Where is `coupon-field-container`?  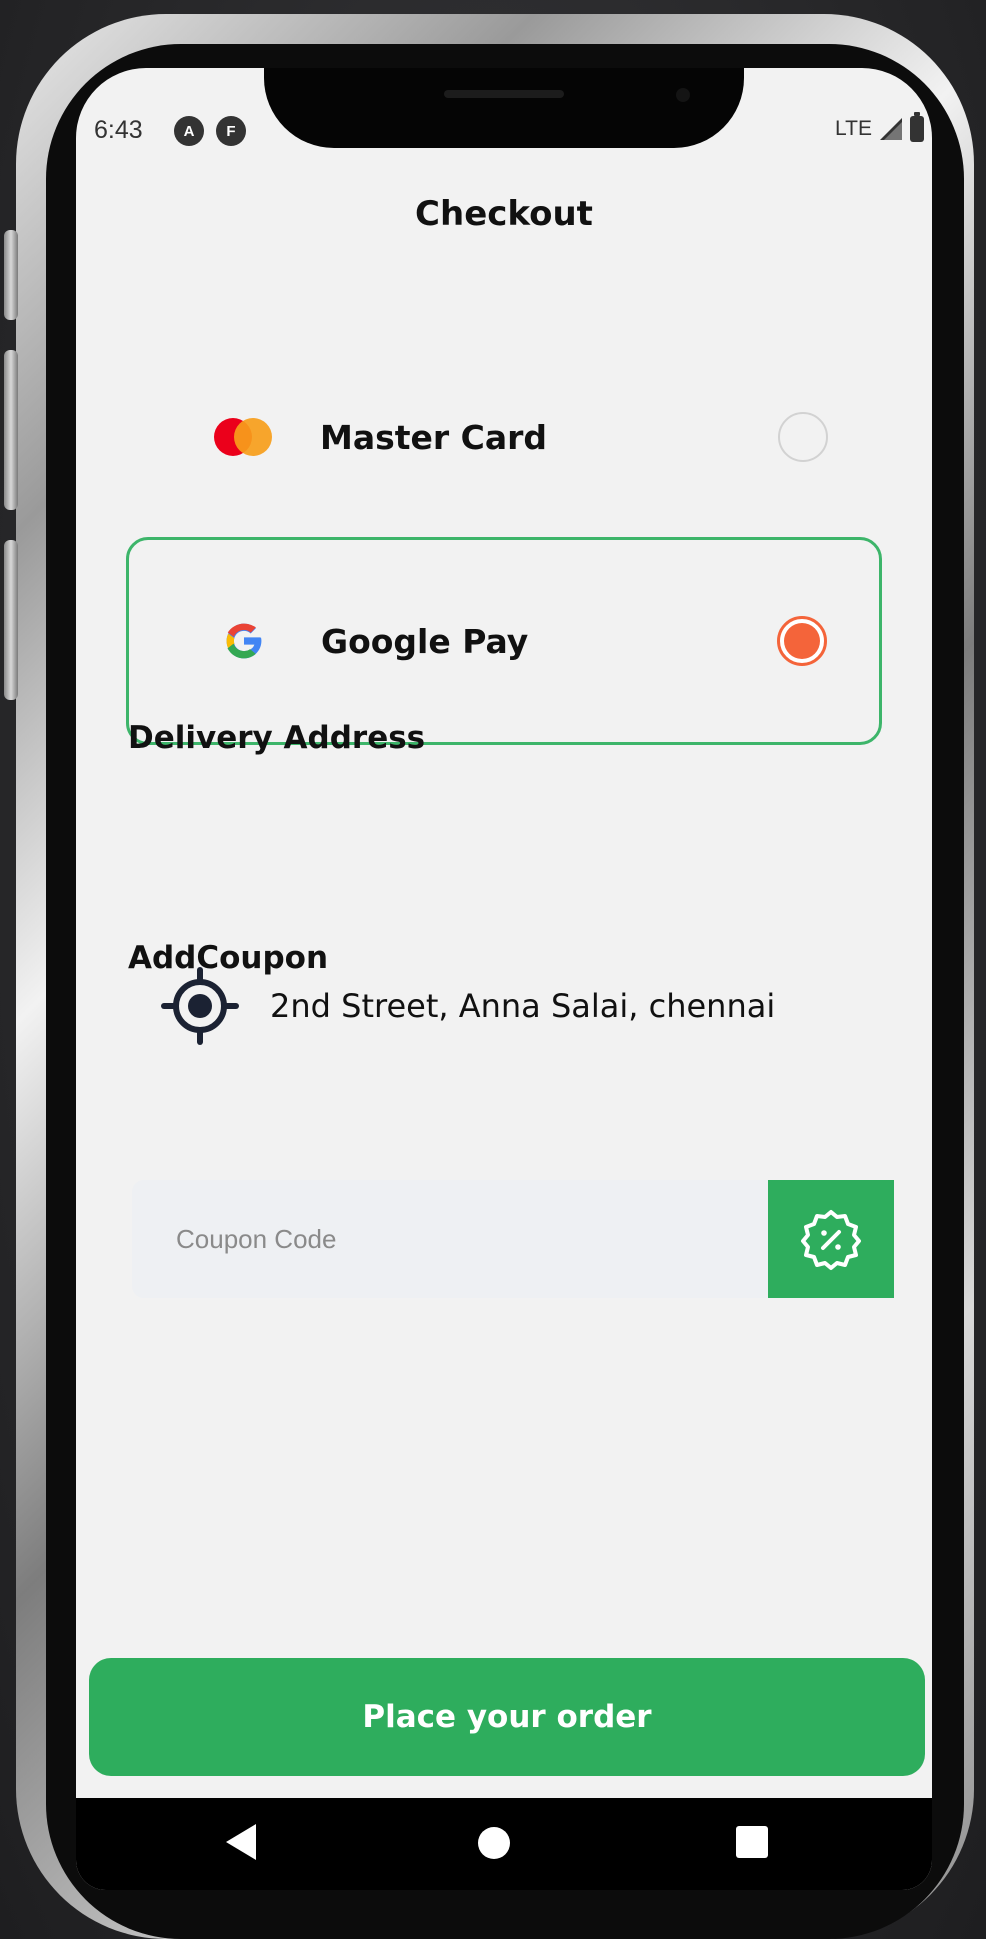
coupon-field-container is located at coordinates (513, 1239).